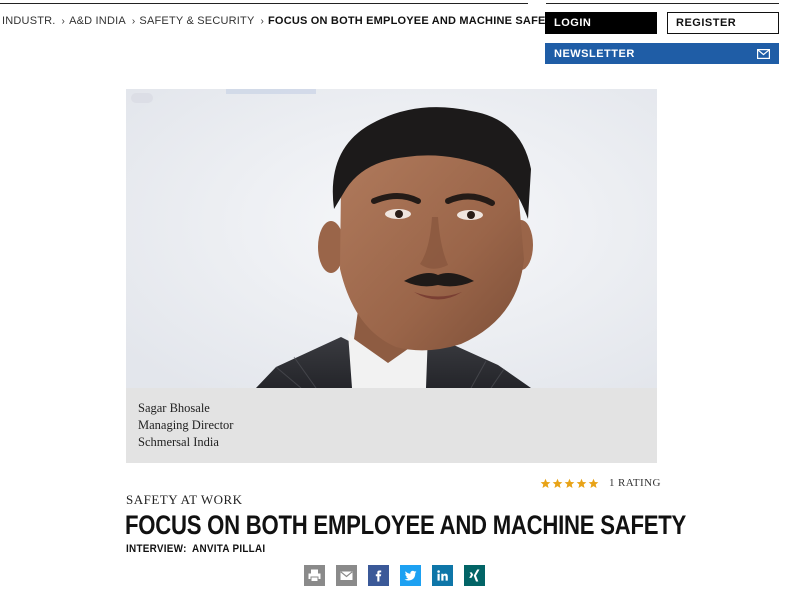 Image resolution: width=796 pixels, height=600 pixels. I want to click on breadcrumb-item-industr: INDUSTR., so click(29, 21).